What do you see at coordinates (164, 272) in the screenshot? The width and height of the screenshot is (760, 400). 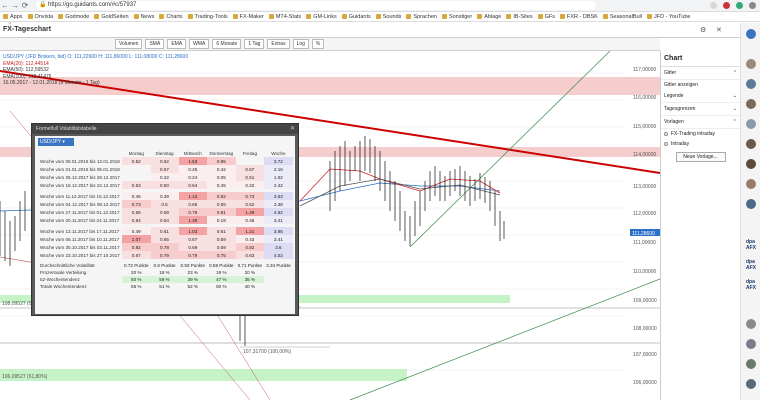 I see `summary-cell: 18 %` at bounding box center [164, 272].